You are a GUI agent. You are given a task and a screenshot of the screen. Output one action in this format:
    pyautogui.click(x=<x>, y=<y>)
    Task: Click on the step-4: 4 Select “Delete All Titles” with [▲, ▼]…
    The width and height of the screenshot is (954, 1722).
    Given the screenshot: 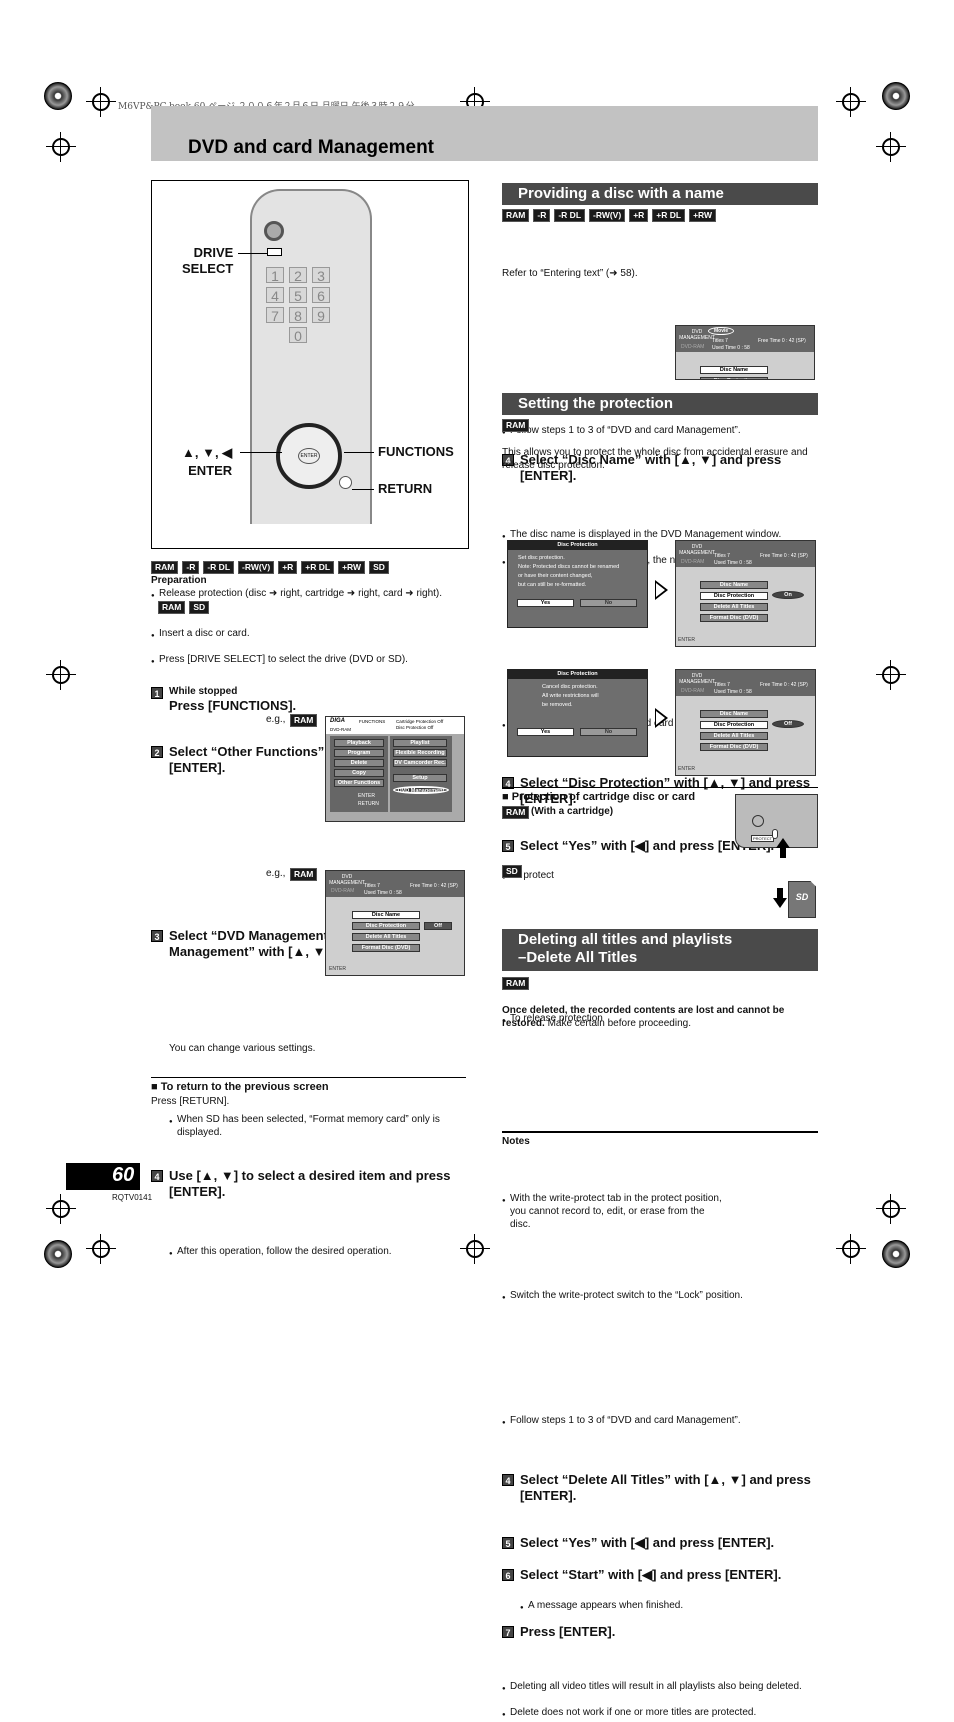 What is the action you would take?
    pyautogui.click(x=660, y=1488)
    